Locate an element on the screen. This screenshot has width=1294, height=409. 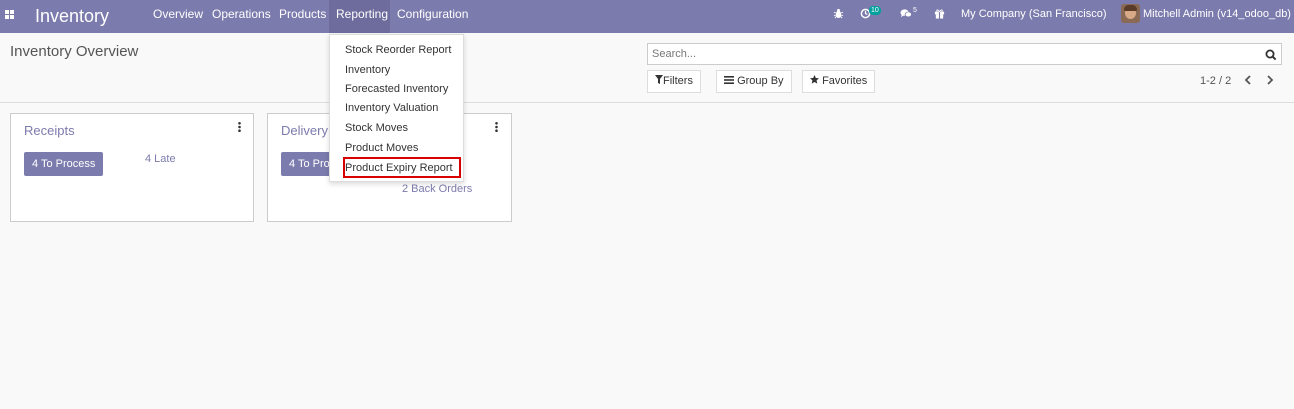
late-link: 4 Late is located at coordinates (160, 159).